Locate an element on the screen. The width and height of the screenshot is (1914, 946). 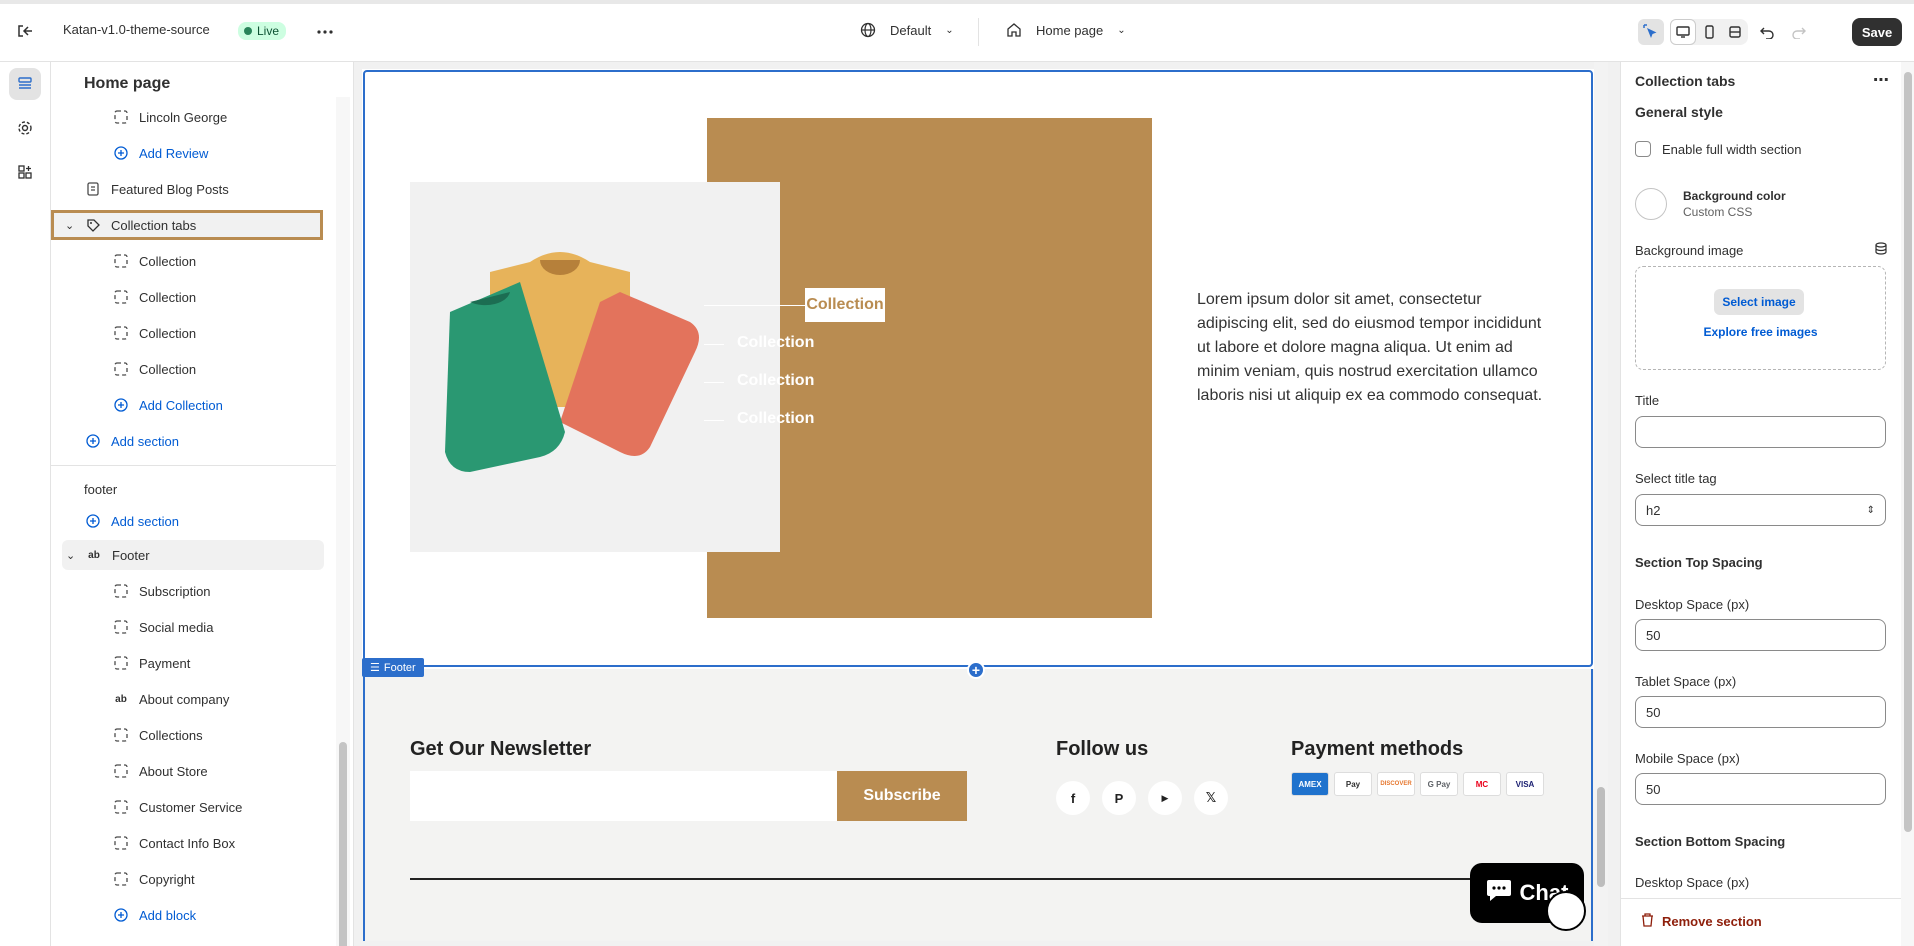
pinterest-icon: P is located at coordinates (1119, 798).